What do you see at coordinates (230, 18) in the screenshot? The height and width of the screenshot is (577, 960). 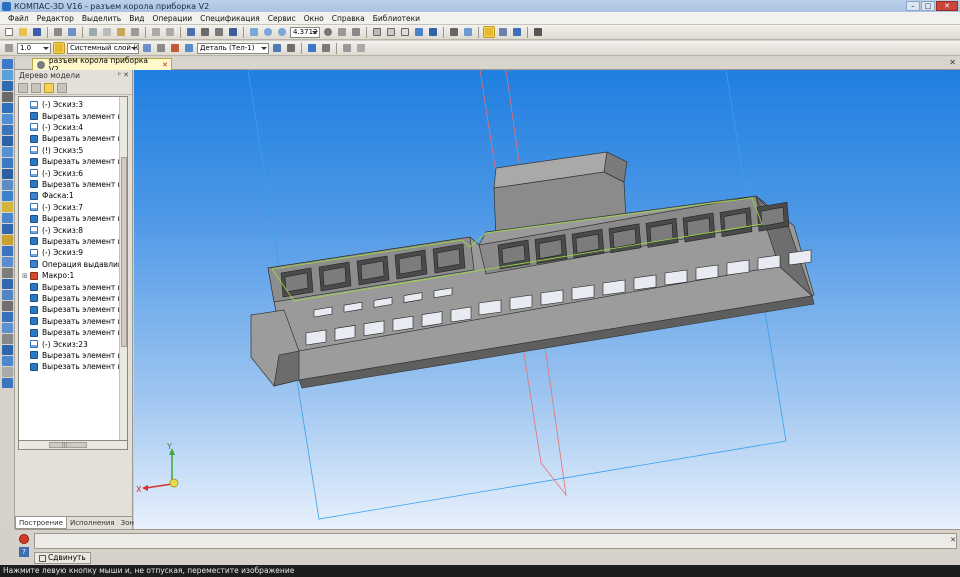 I see `menu-specification: Спецификация` at bounding box center [230, 18].